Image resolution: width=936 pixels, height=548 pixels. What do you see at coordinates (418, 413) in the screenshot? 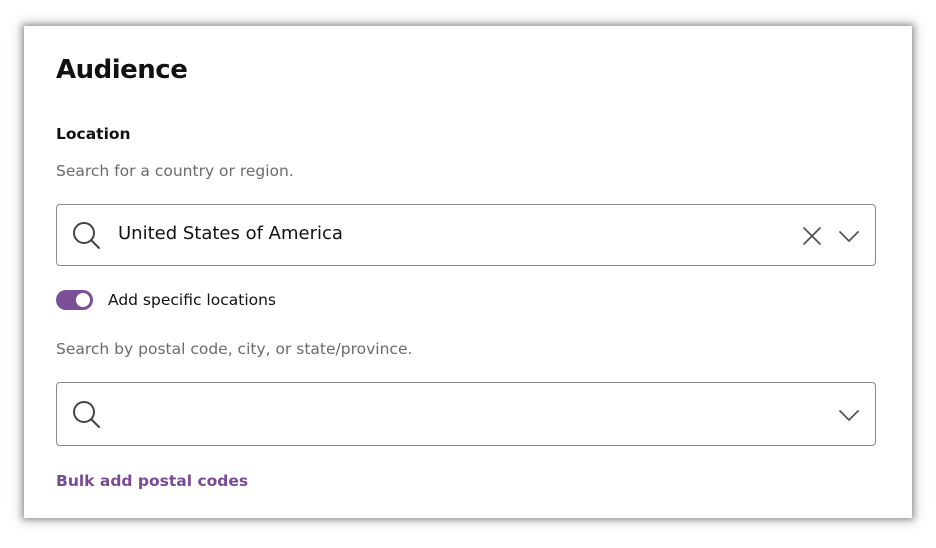
I see `specific-locations-input` at bounding box center [418, 413].